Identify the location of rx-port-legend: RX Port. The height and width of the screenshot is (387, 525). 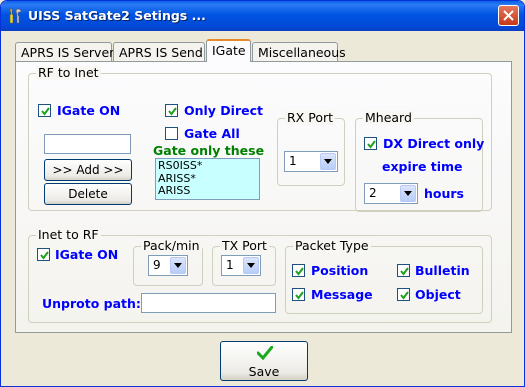
(310, 117).